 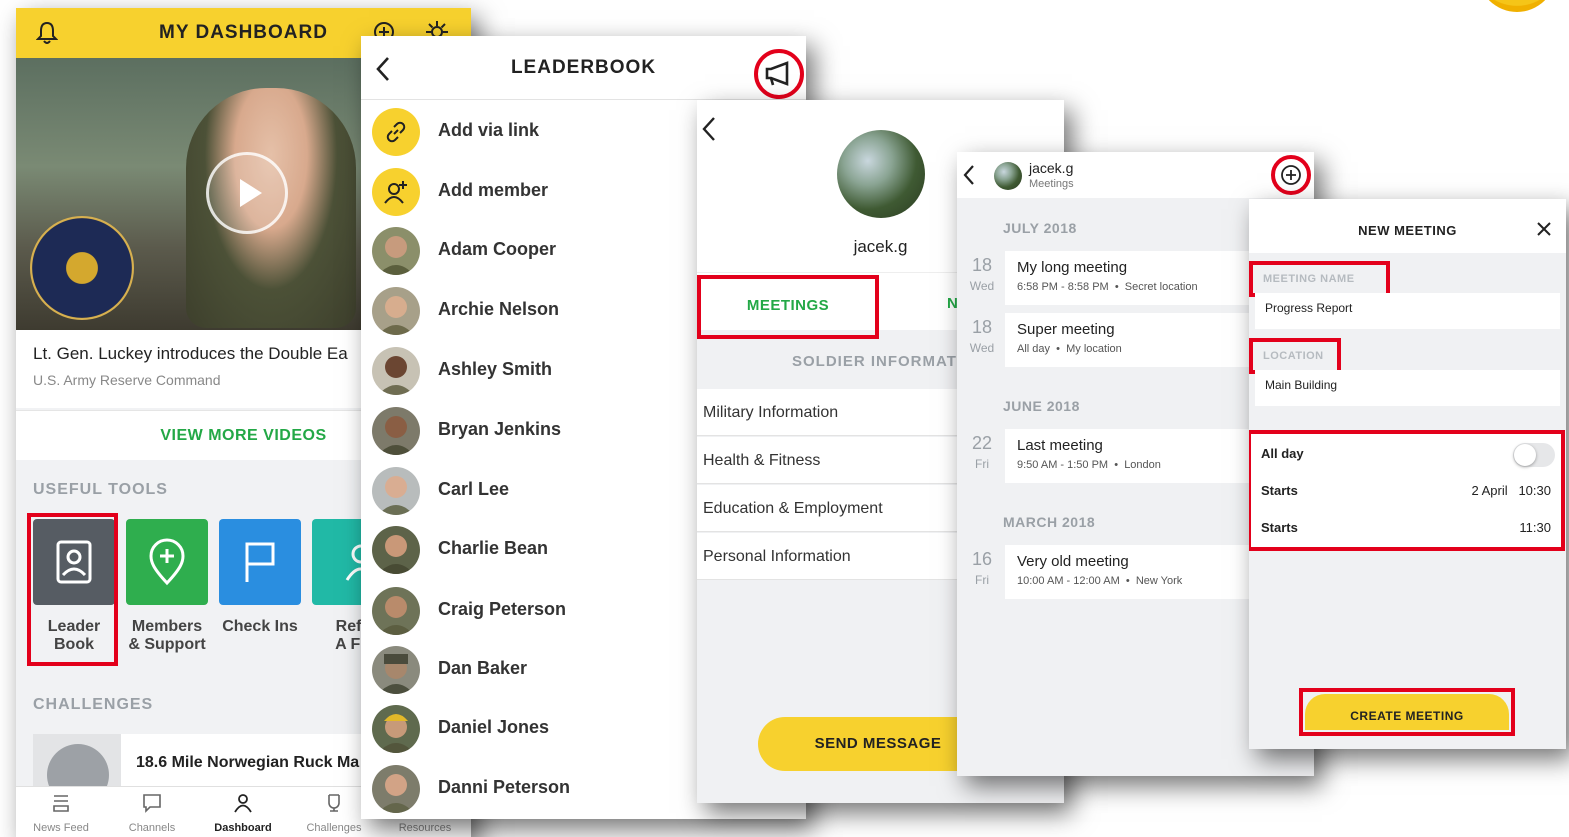 What do you see at coordinates (1291, 175) in the screenshot?
I see `add-meeting-icon` at bounding box center [1291, 175].